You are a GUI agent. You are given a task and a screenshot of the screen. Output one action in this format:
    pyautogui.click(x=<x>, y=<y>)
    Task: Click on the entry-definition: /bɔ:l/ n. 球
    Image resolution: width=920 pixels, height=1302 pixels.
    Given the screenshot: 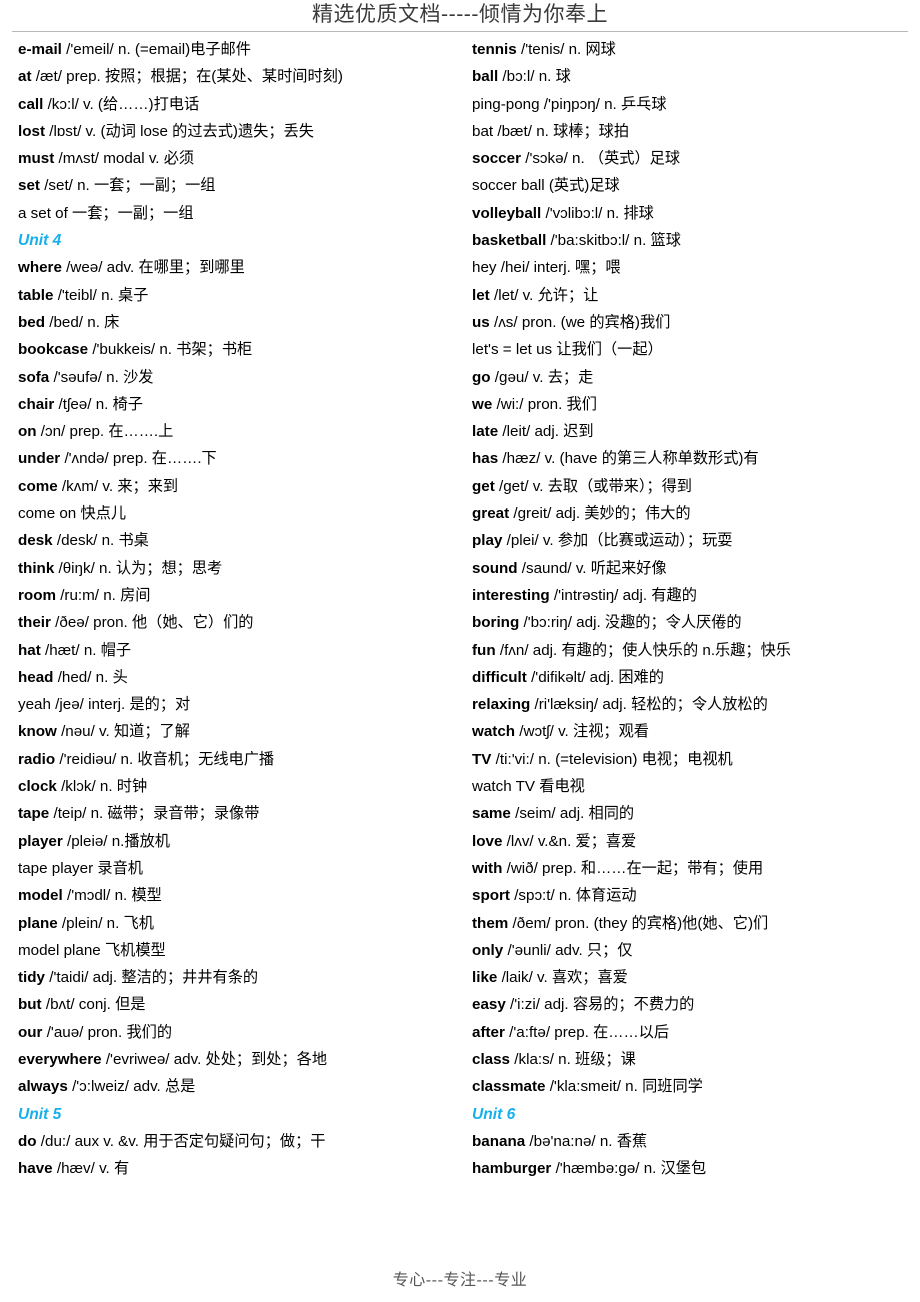 What is the action you would take?
    pyautogui.click(x=536, y=77)
    